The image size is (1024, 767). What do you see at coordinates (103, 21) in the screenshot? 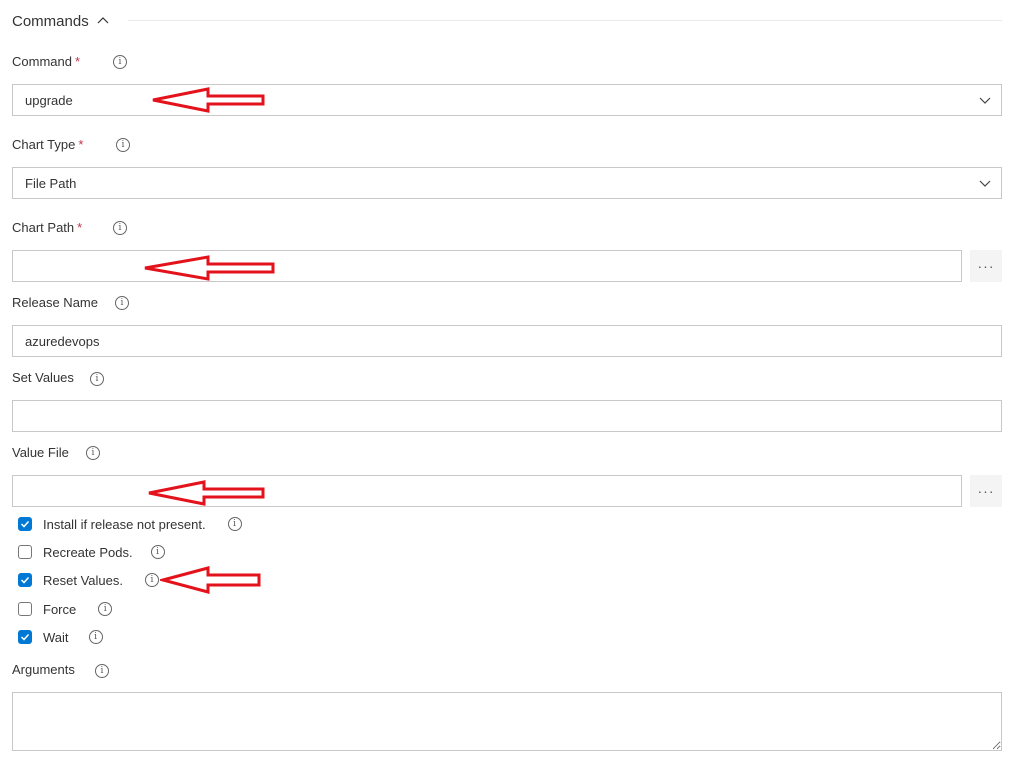
I see `chevron-up-icon` at bounding box center [103, 21].